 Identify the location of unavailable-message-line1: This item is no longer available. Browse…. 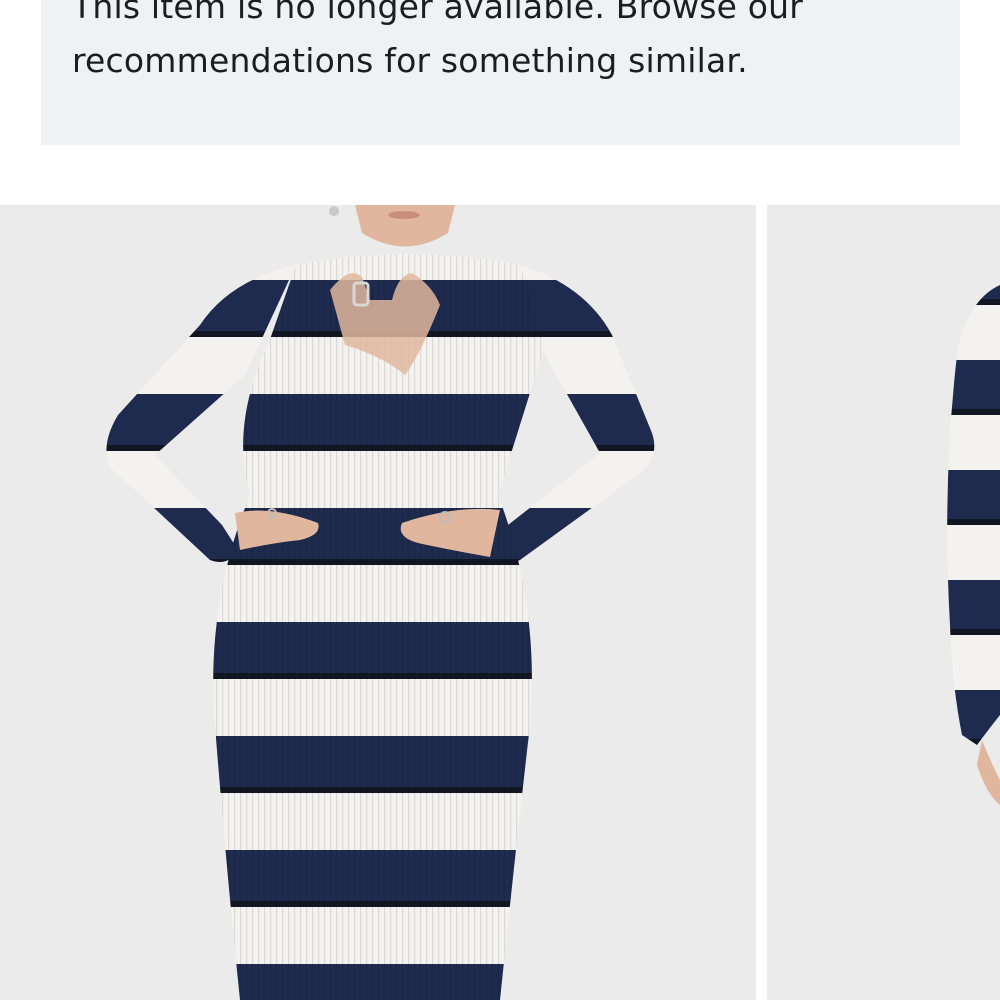
(438, 13).